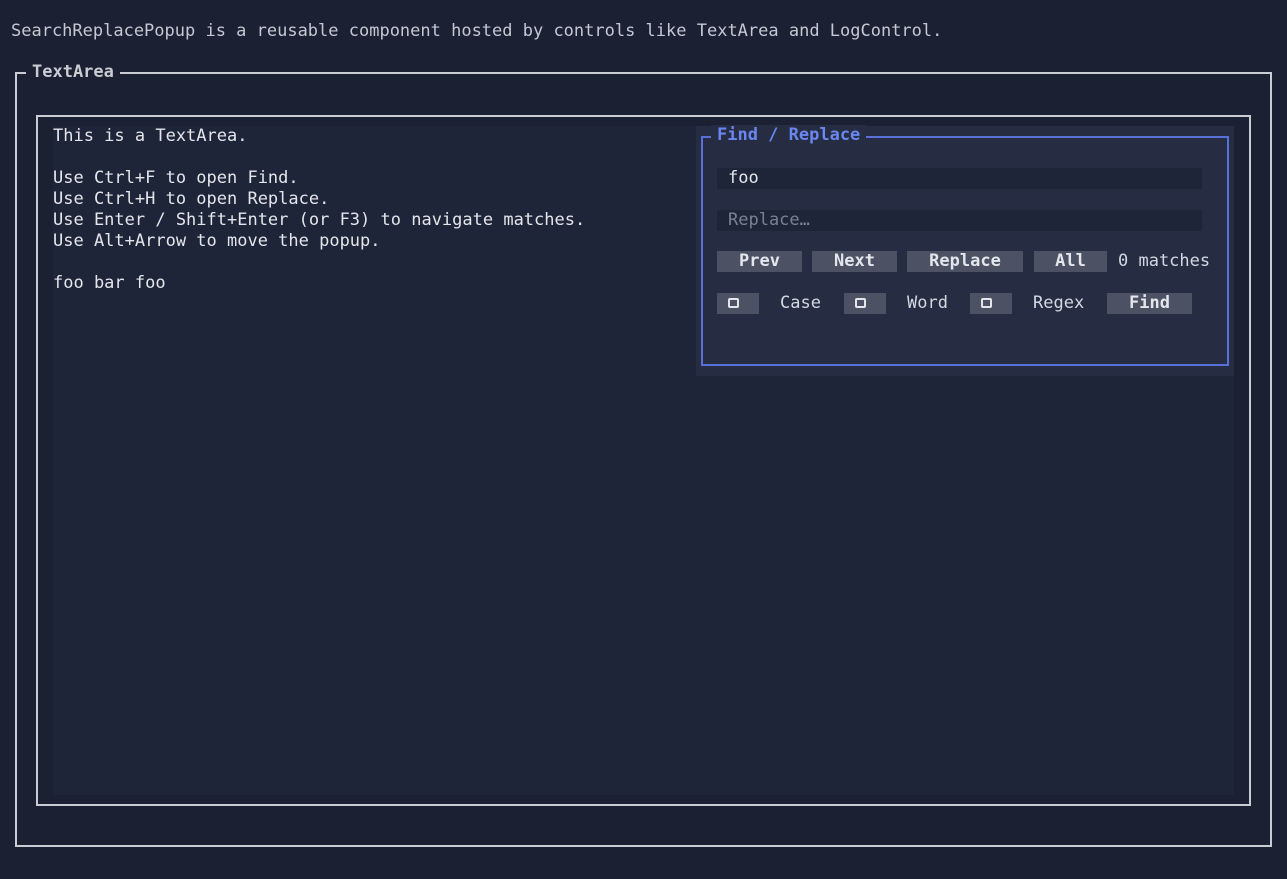 The image size is (1287, 879). What do you see at coordinates (1070, 261) in the screenshot?
I see `replace-all-button: All` at bounding box center [1070, 261].